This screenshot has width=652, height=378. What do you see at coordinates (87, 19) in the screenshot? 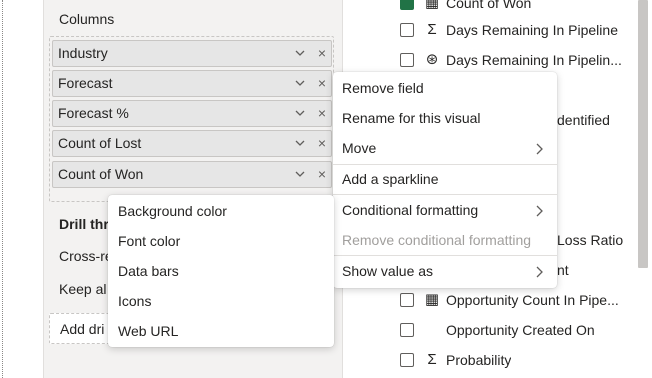
I see `columns-section-title: Columns` at bounding box center [87, 19].